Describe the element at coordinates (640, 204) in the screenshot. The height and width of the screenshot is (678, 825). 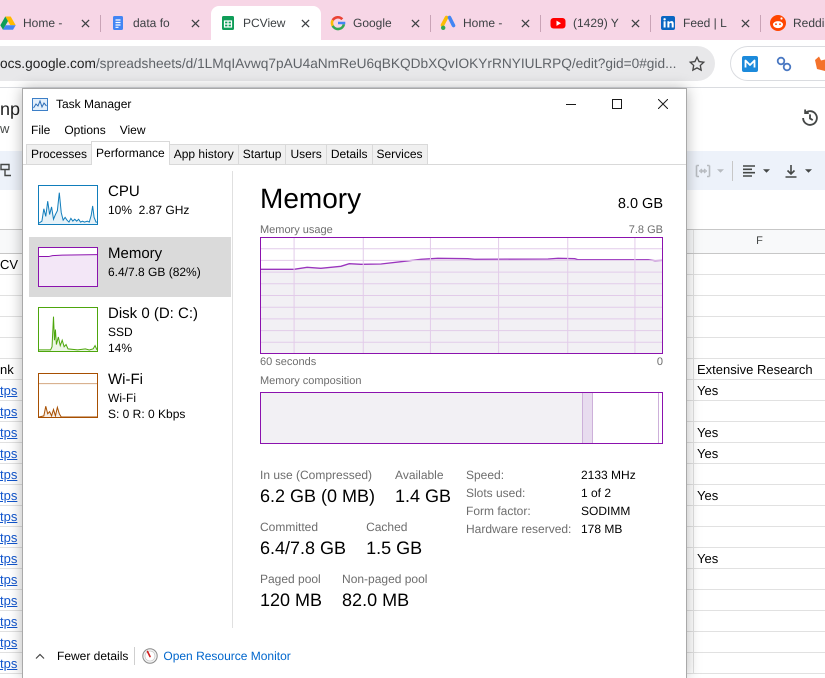
I see `memory-capacity: 8.0 GB` at that location.